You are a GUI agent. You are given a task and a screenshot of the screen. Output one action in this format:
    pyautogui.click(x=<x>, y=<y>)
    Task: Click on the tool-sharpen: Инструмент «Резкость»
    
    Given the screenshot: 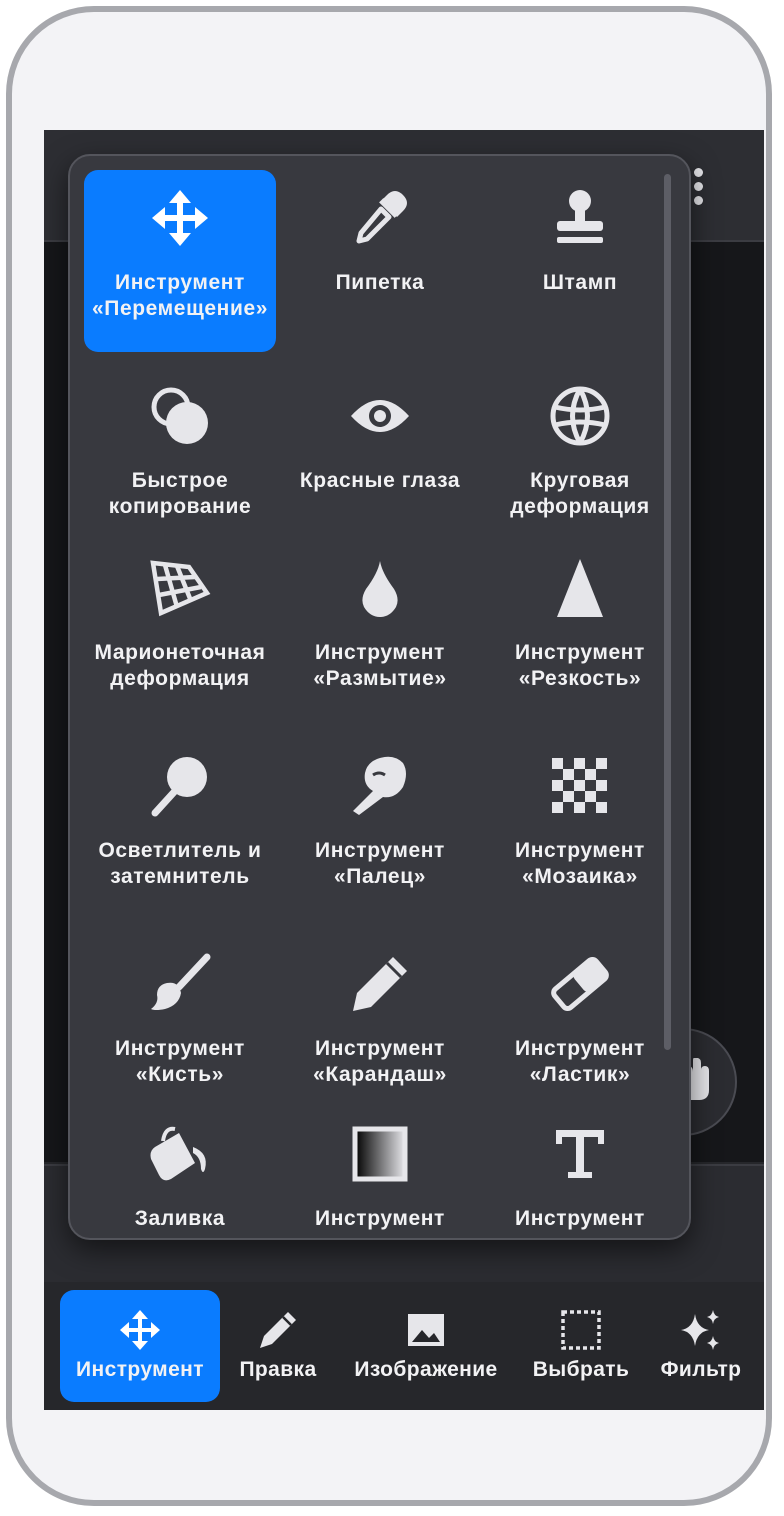 What is the action you would take?
    pyautogui.click(x=580, y=631)
    